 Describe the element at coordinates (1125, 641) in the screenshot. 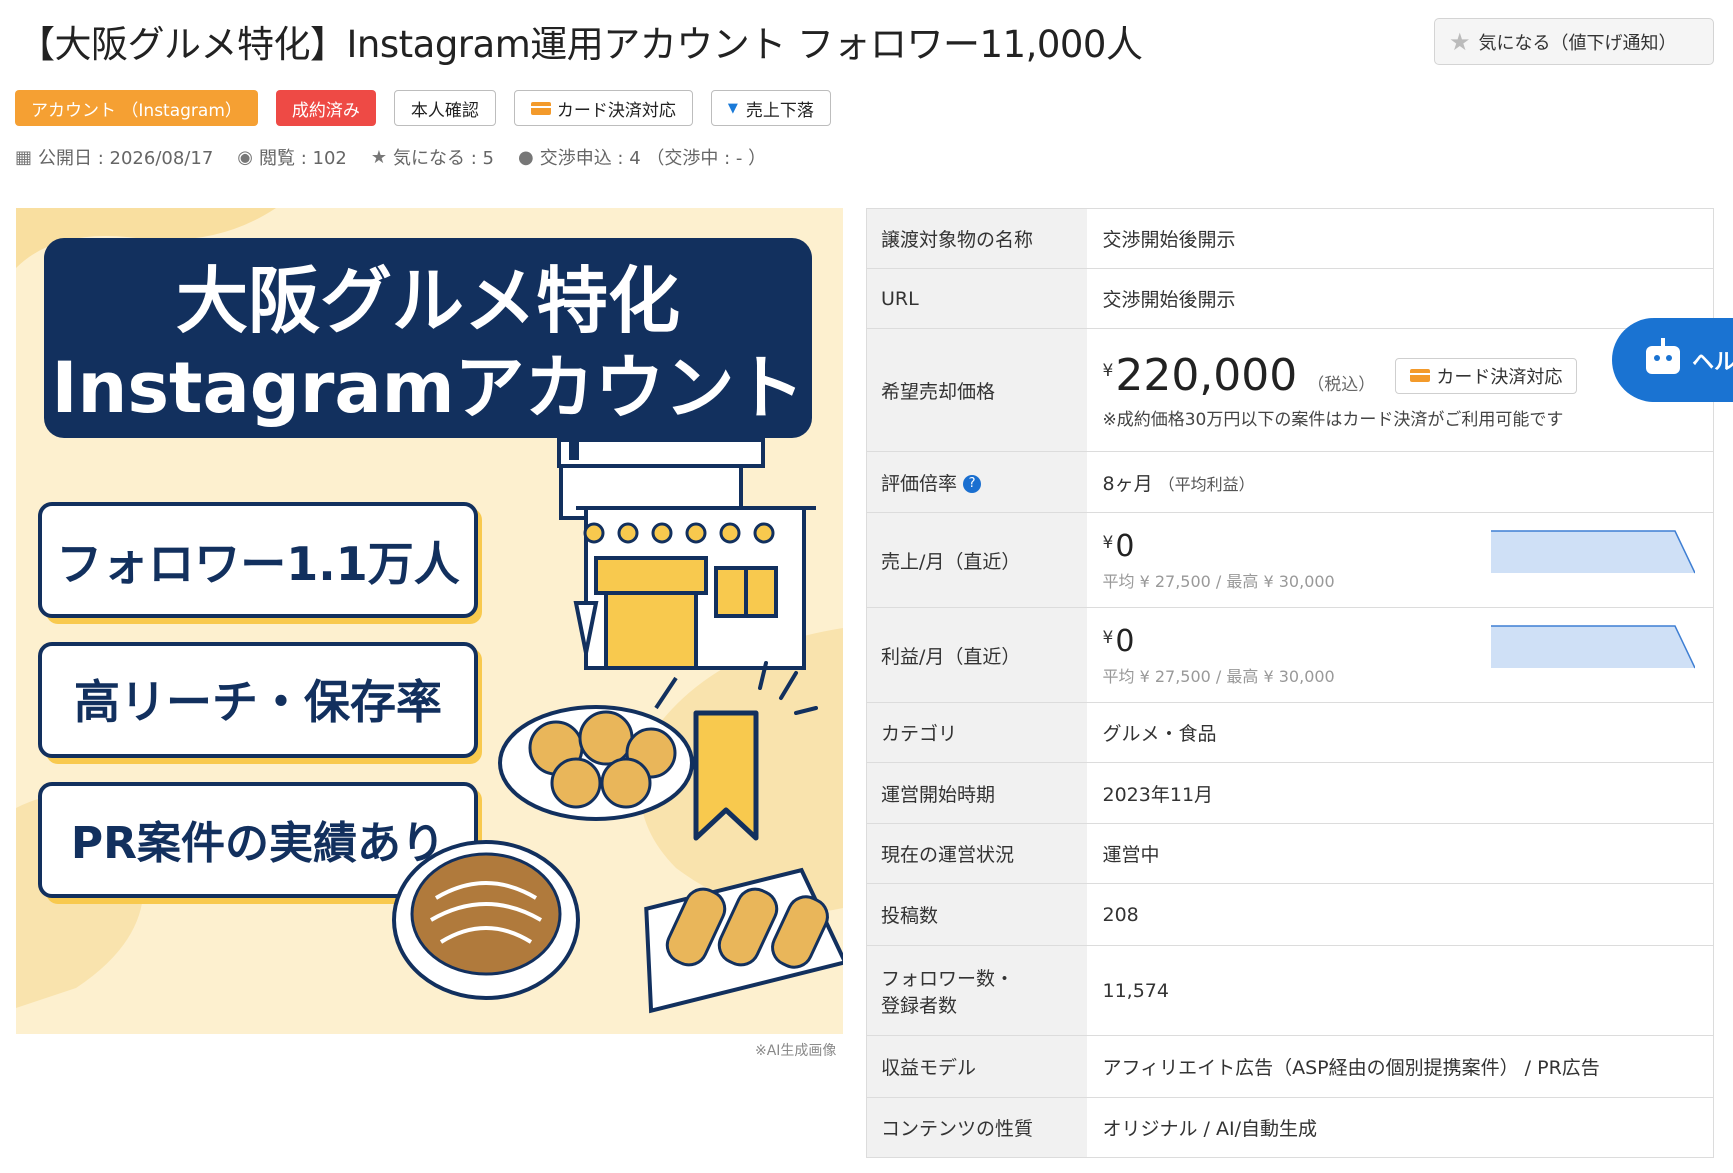

I see `profit-amount: 0` at that location.